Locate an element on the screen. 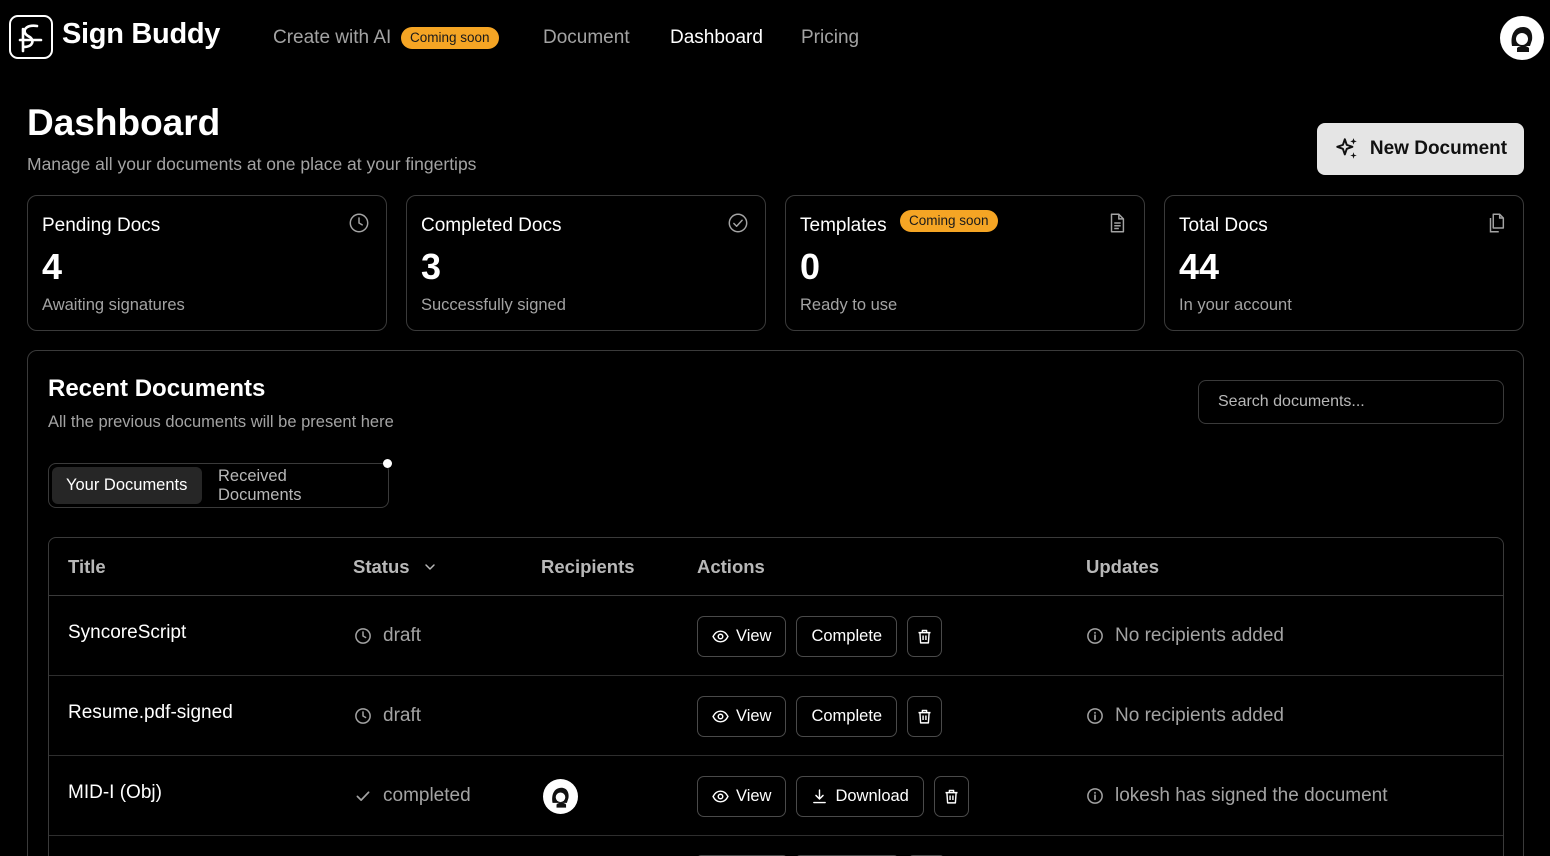 The height and width of the screenshot is (856, 1550). check-icon is located at coordinates (363, 796).